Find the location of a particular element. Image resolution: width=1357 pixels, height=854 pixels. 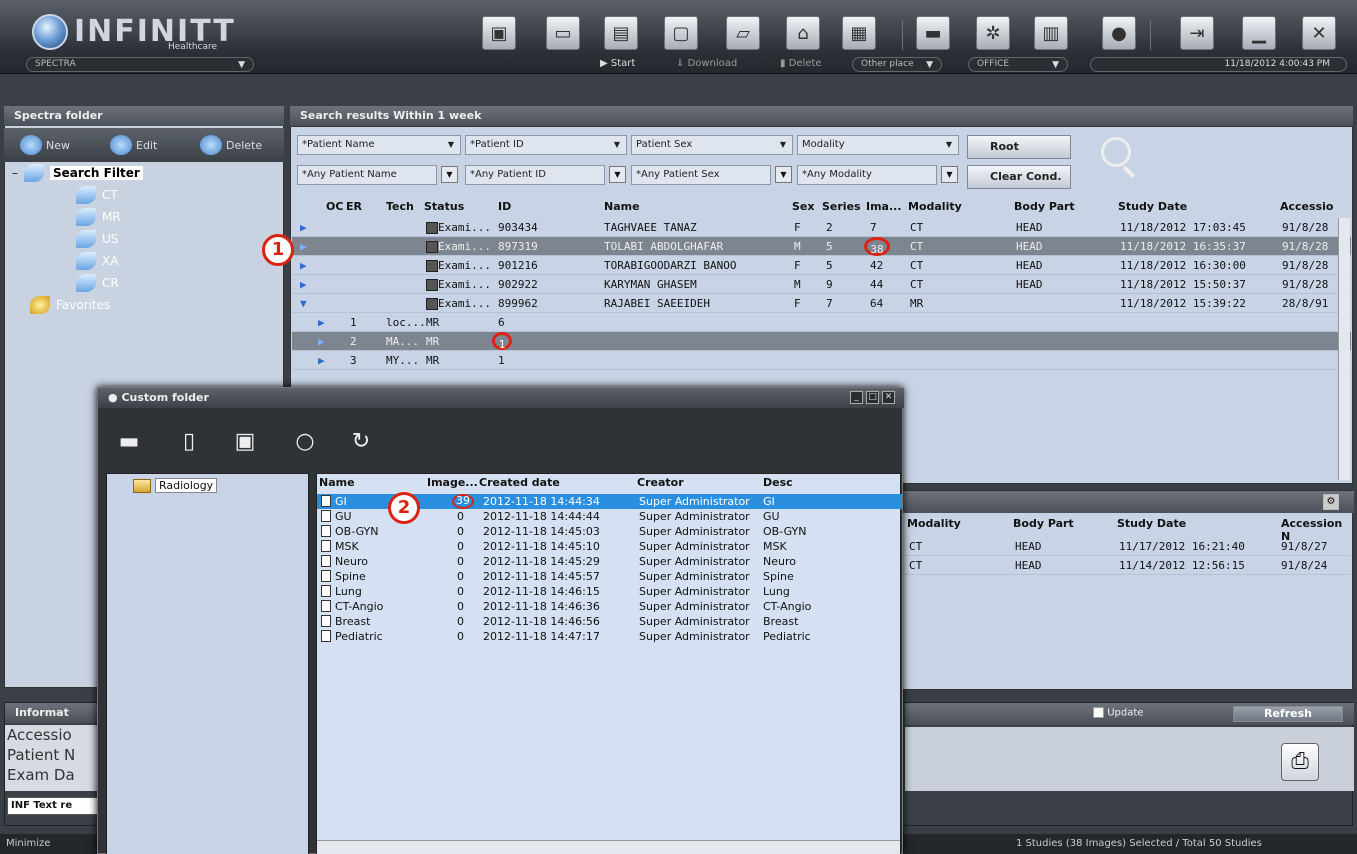

patient-name-input: *Any Patient Name is located at coordinates (367, 175).